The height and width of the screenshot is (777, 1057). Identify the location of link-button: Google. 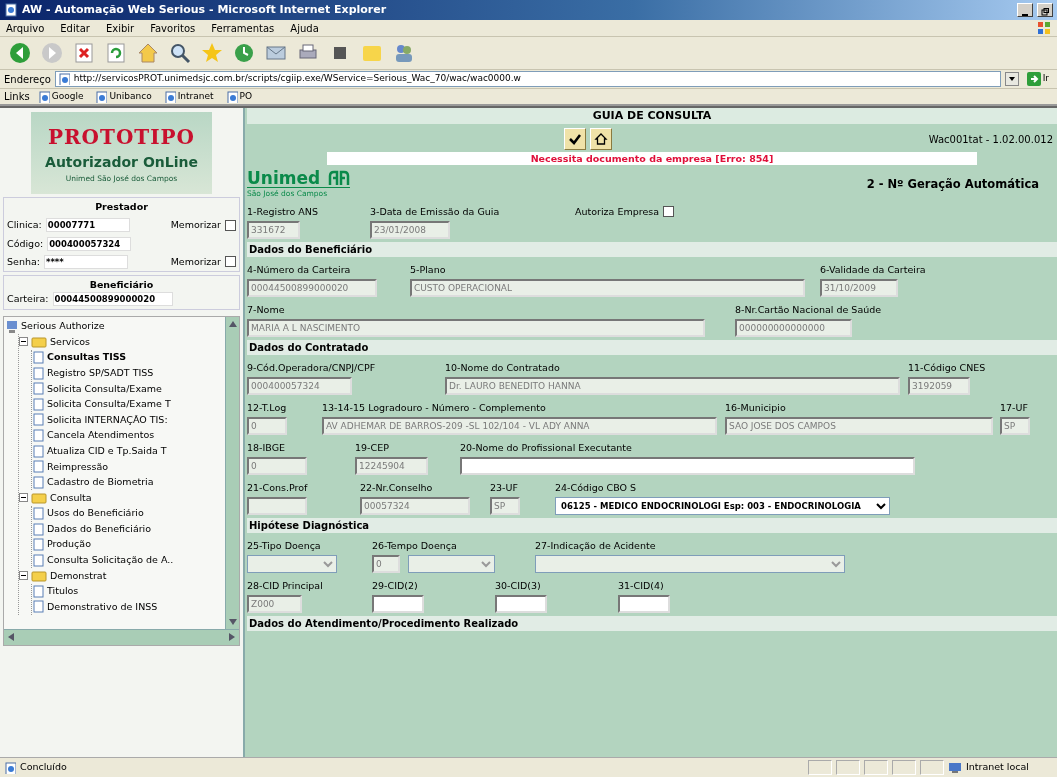
(60, 96).